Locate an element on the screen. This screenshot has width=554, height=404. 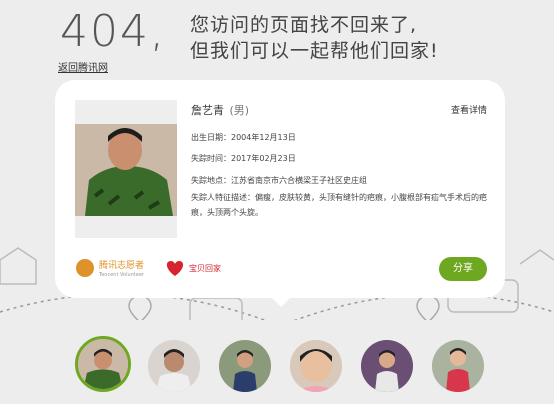
svg-text: 腾讯志愿者 is located at coordinates (121, 265).